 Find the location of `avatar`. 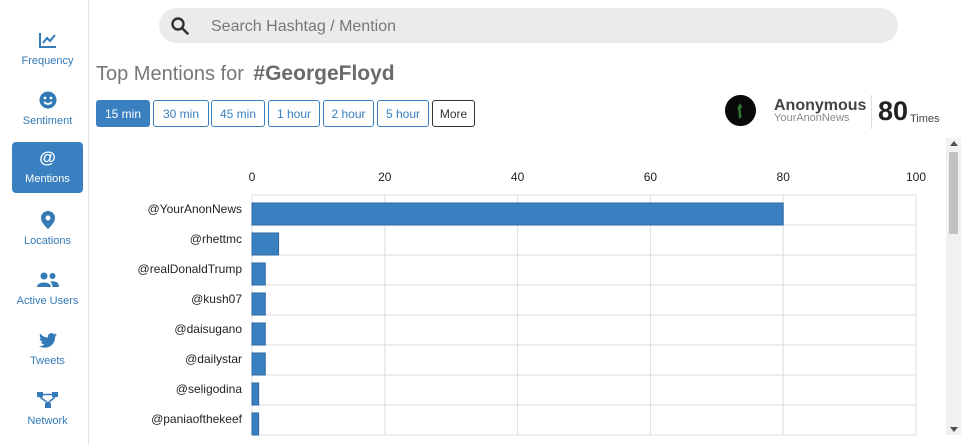

avatar is located at coordinates (740, 110).